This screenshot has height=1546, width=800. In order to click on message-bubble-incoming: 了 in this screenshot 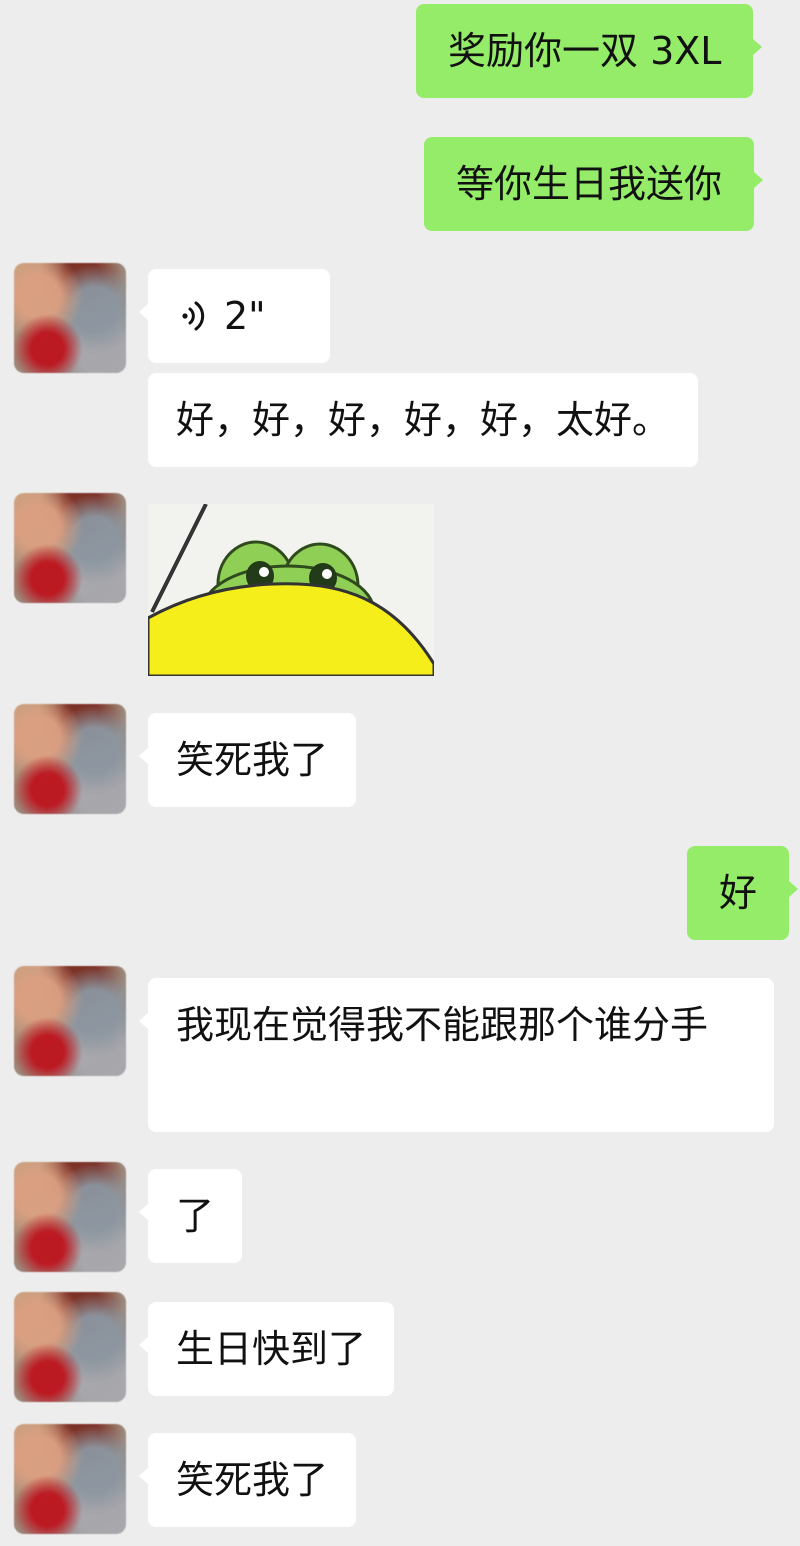, I will do `click(190, 1216)`.